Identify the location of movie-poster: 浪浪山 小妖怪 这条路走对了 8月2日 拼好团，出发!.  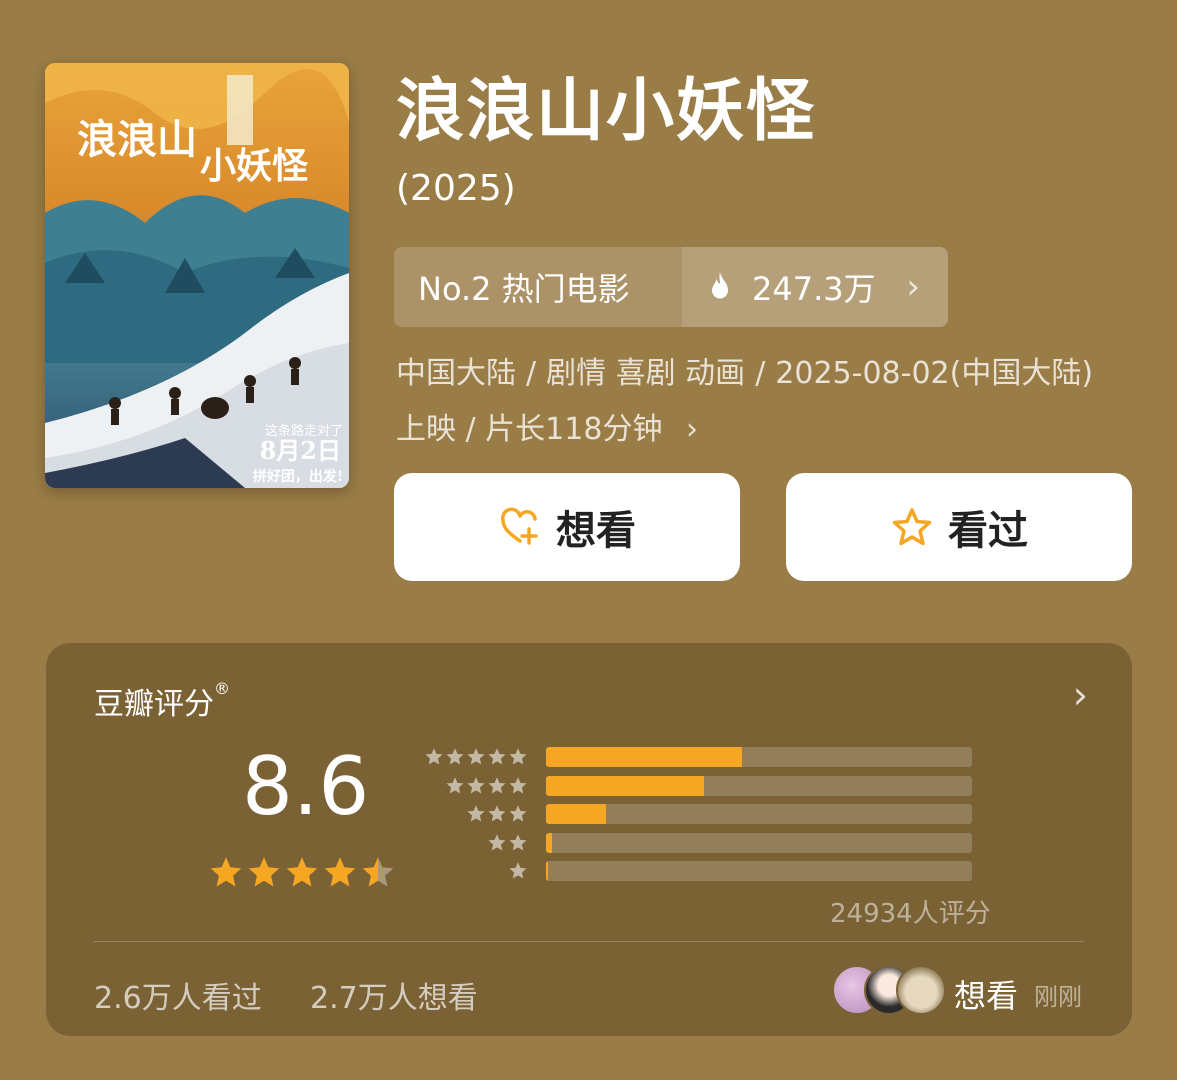
(197, 275).